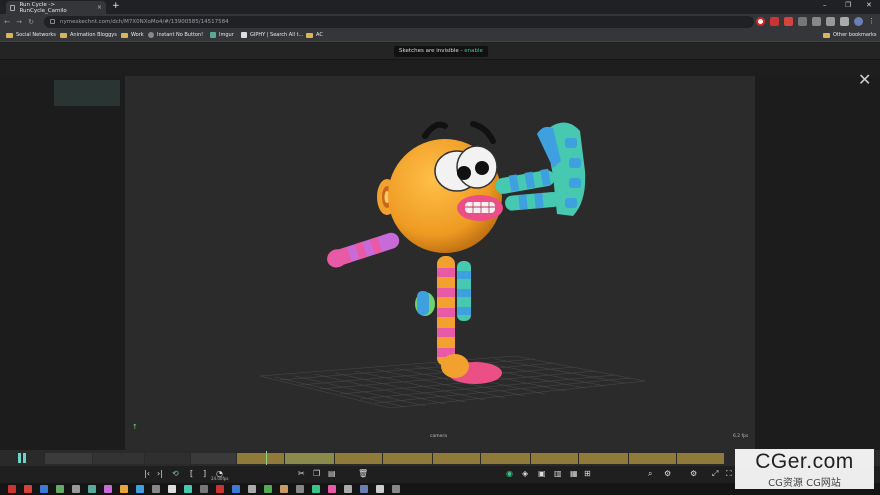  What do you see at coordinates (802, 21) in the screenshot?
I see `extensions-puzzle-icon` at bounding box center [802, 21].